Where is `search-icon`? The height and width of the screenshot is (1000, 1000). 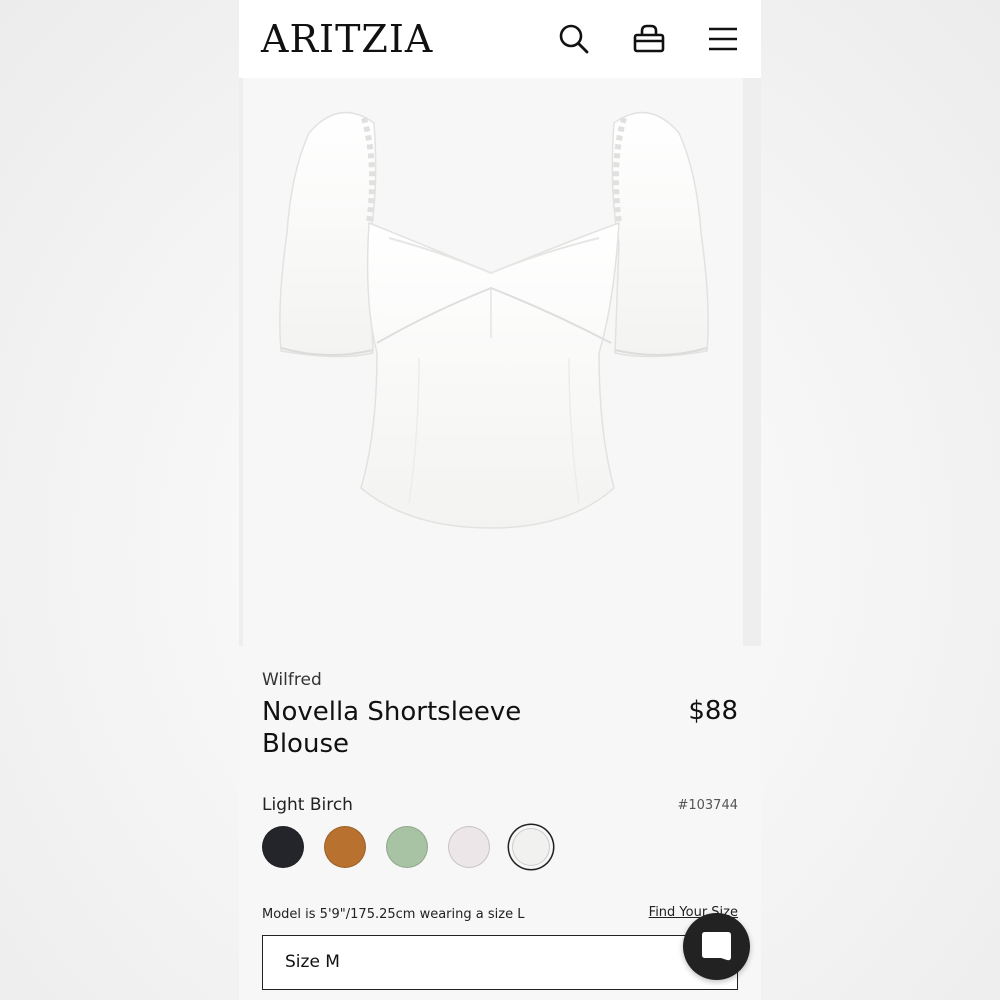 search-icon is located at coordinates (574, 39).